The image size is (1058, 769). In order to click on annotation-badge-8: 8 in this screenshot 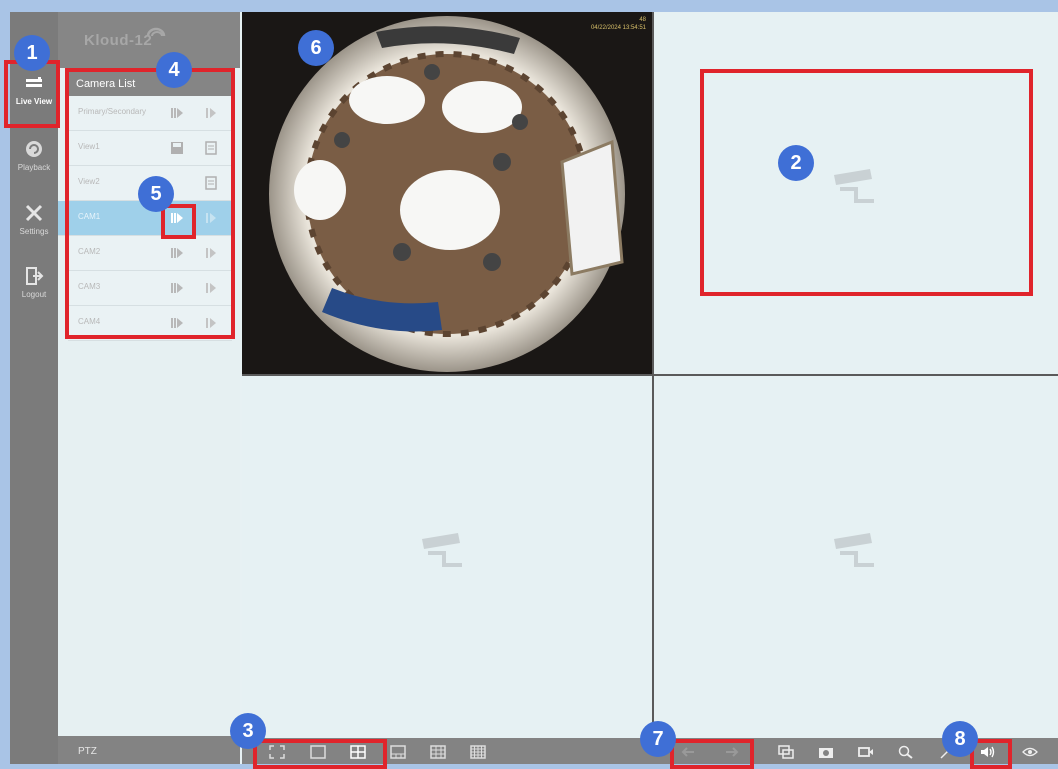, I will do `click(960, 739)`.